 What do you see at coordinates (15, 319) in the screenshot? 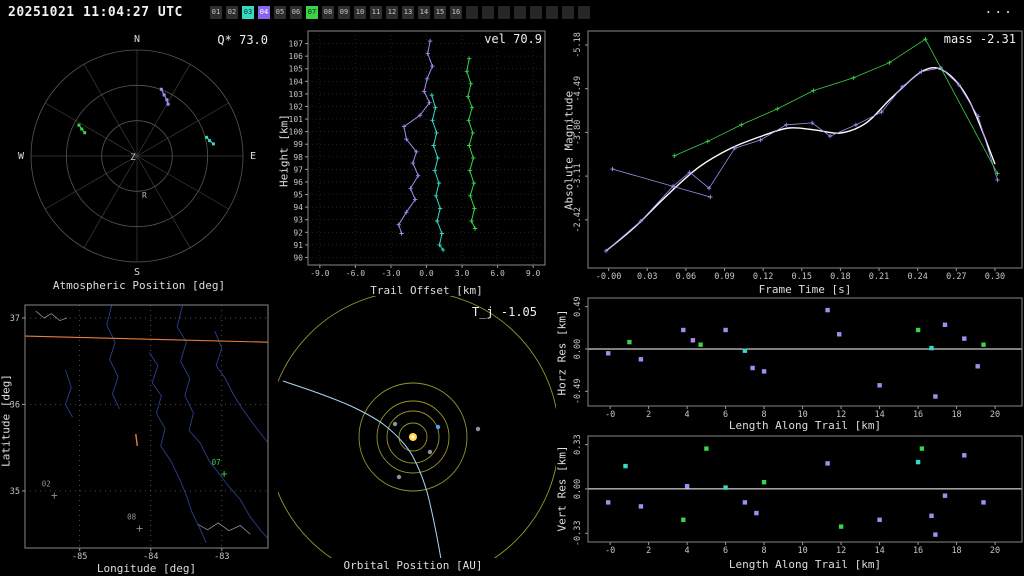
I see `svg-text: 37` at bounding box center [15, 319].